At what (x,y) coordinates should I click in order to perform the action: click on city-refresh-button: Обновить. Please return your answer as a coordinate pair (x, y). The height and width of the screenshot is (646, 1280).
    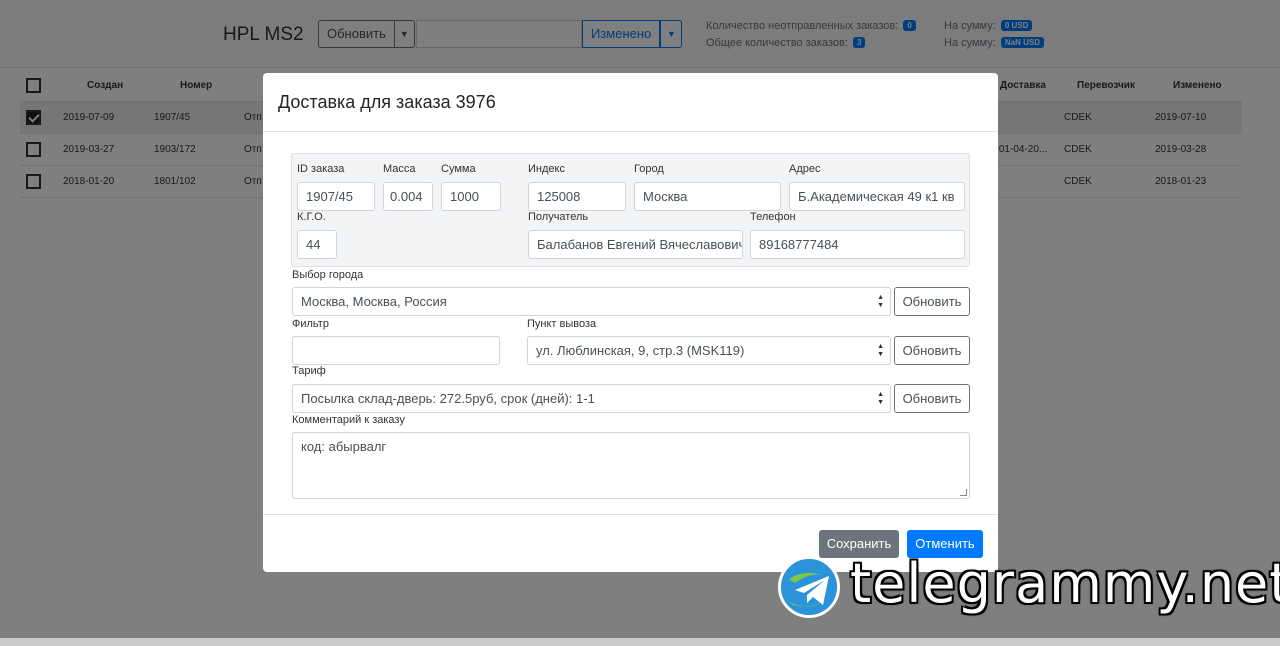
    Looking at the image, I should click on (932, 301).